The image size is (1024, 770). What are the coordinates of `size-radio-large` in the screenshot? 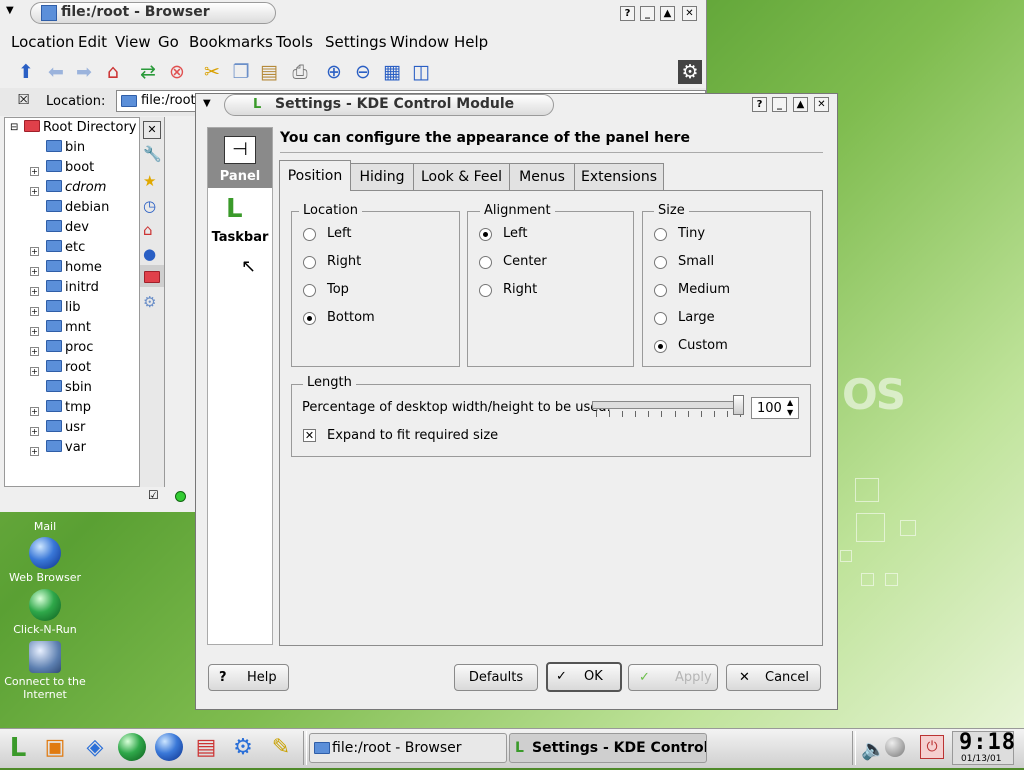 It's located at (660, 318).